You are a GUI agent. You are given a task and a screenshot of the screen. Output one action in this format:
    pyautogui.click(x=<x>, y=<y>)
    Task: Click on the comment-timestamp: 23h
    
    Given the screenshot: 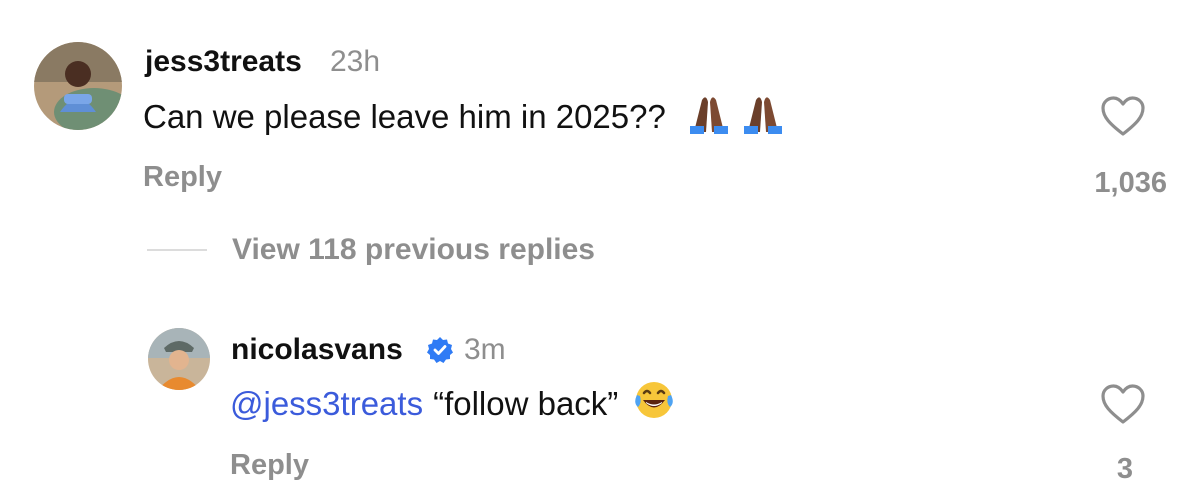 What is the action you would take?
    pyautogui.click(x=355, y=61)
    